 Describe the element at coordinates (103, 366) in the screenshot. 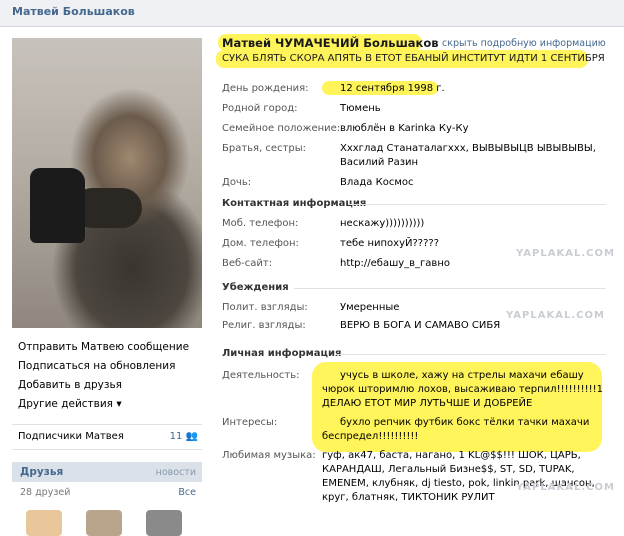

I see `subscribe-link: Подписаться на обновления` at that location.